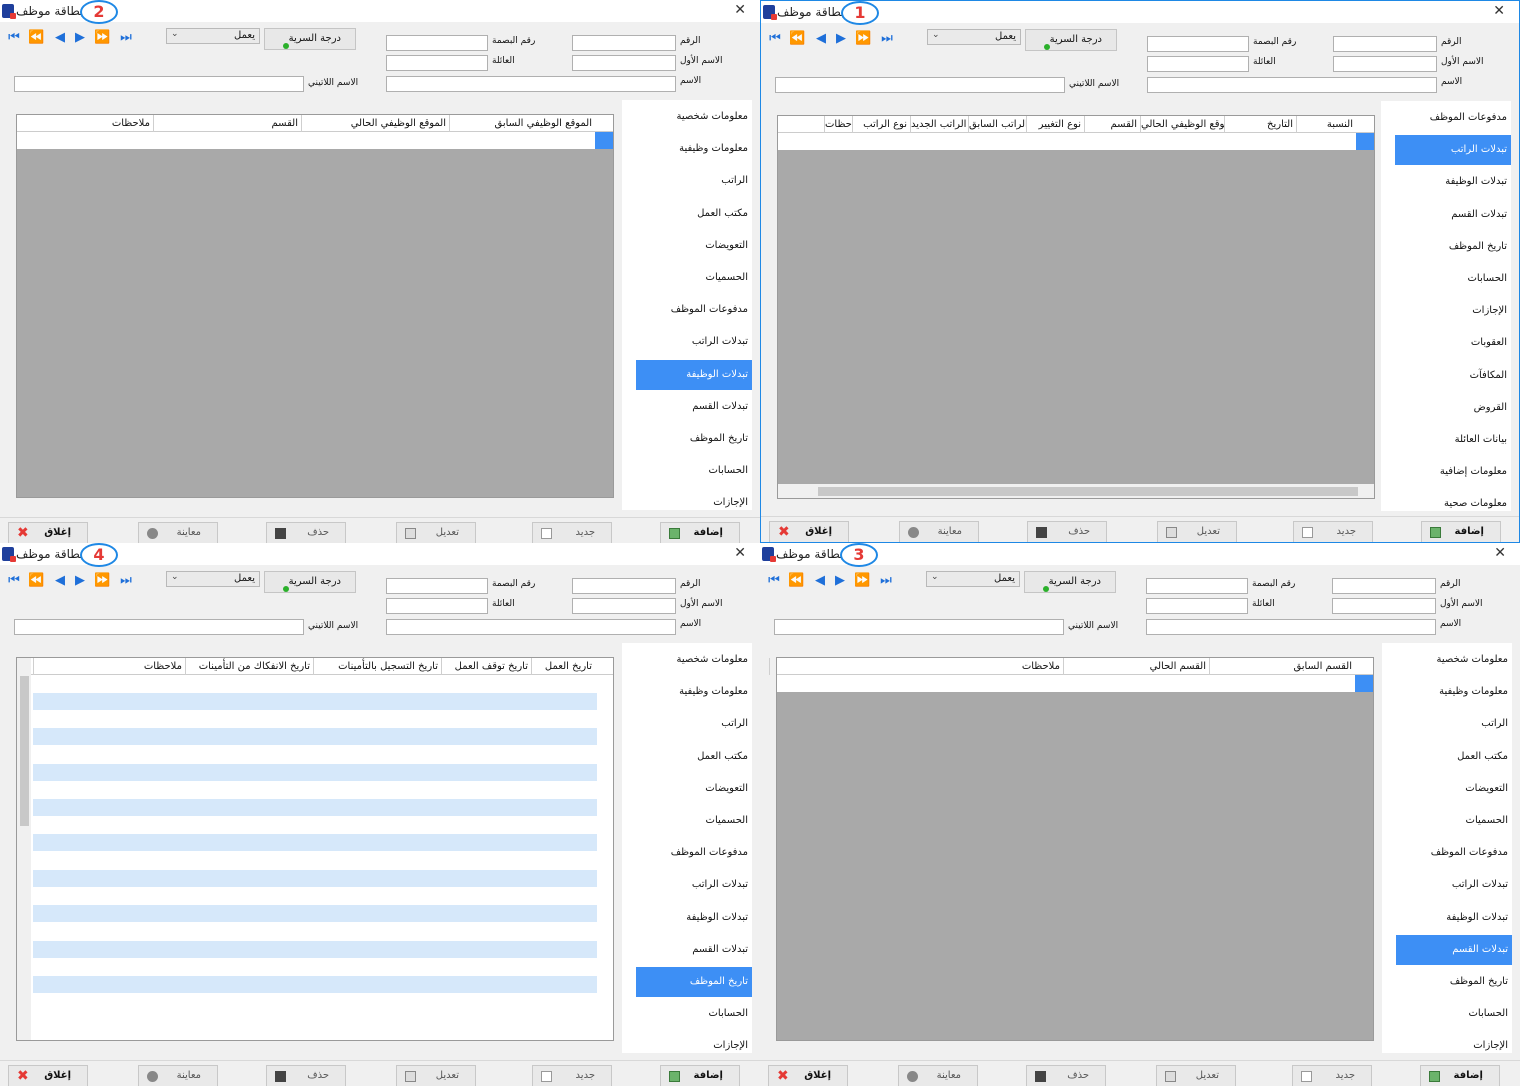  Describe the element at coordinates (1454, 660) in the screenshot. I see `menu-item: معلومات شخصية` at that location.